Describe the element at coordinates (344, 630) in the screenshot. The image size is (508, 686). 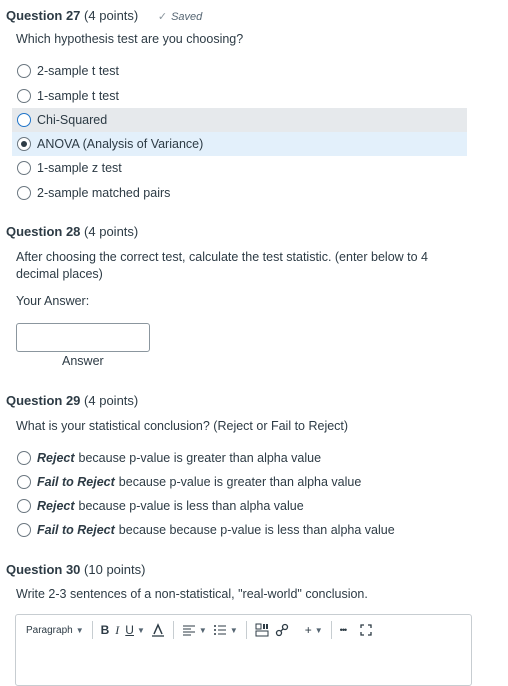
I see `more-button: •••` at that location.